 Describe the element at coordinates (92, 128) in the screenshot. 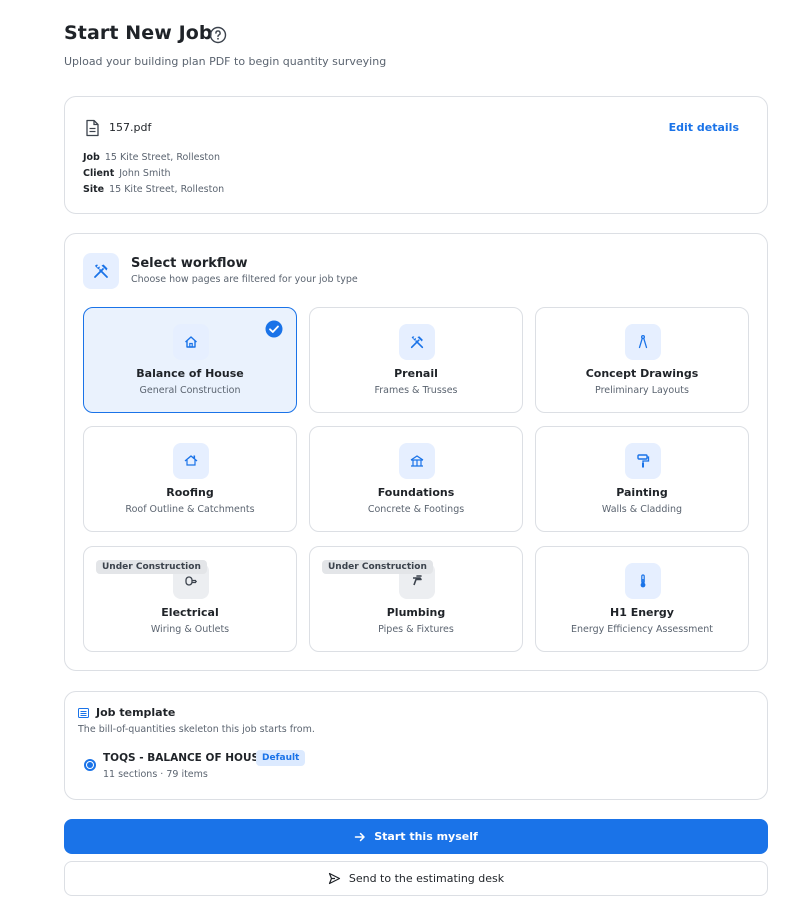

I see `file-icon` at that location.